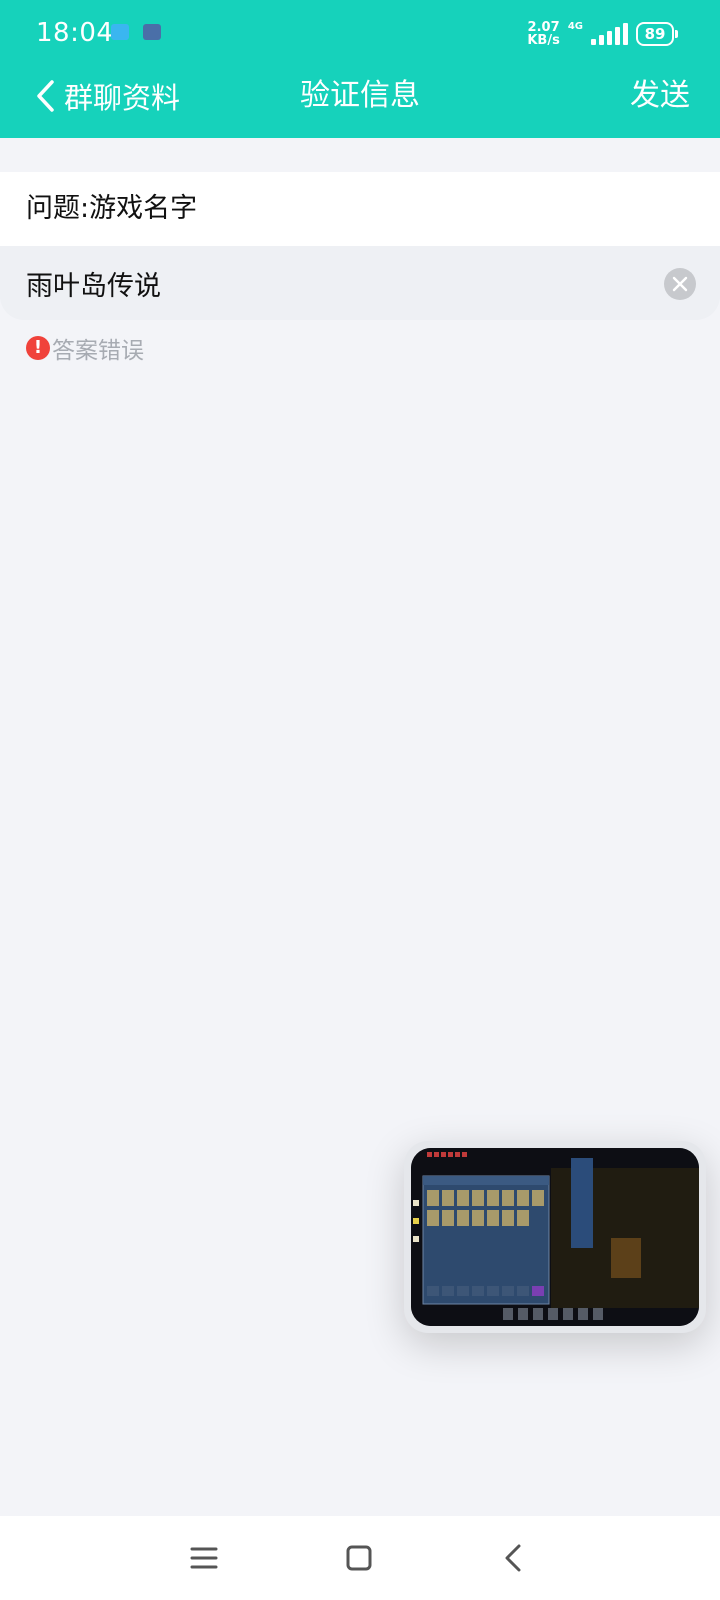 Image resolution: width=720 pixels, height=1600 pixels. I want to click on error-message: ! 答案错误, so click(85, 348).